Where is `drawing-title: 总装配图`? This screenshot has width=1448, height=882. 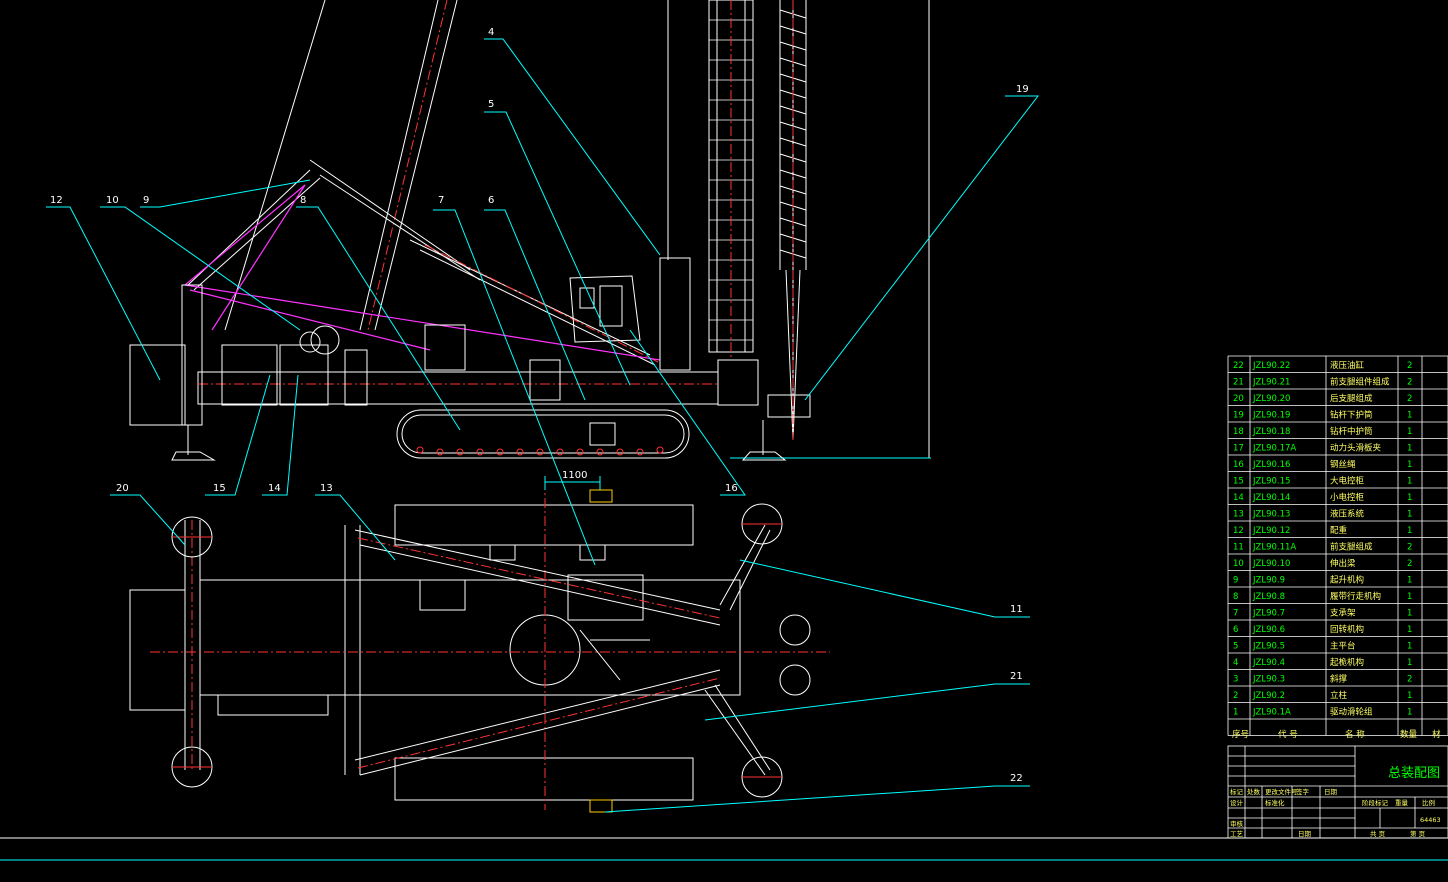 drawing-title: 总装配图 is located at coordinates (1414, 773).